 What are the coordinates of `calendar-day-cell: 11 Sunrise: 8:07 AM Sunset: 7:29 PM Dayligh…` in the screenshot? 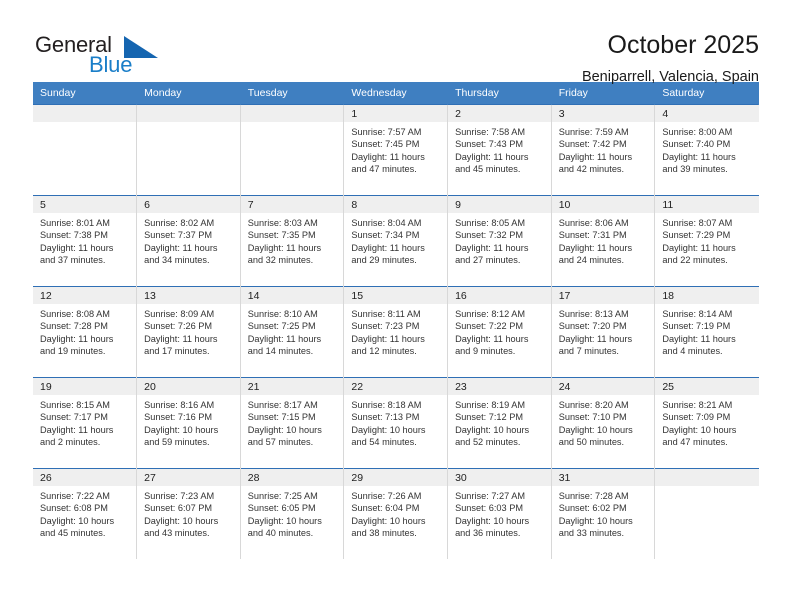 It's located at (706, 241).